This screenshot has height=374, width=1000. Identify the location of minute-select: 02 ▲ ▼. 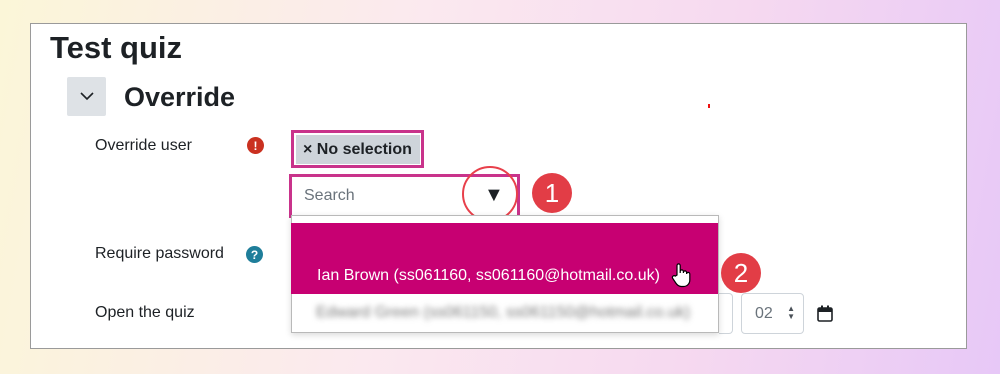
(772, 313).